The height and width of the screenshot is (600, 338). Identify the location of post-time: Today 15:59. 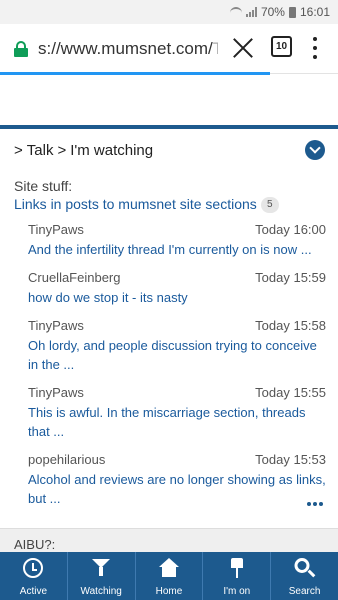
(290, 277).